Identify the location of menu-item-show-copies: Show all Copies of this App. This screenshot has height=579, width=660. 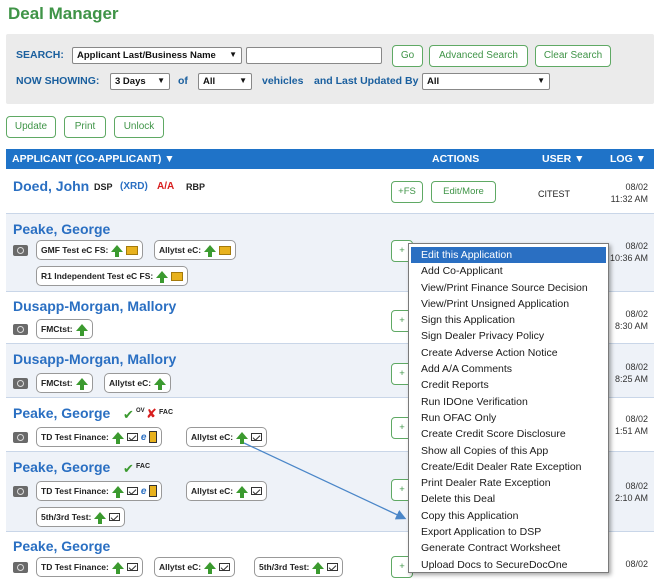
(508, 451).